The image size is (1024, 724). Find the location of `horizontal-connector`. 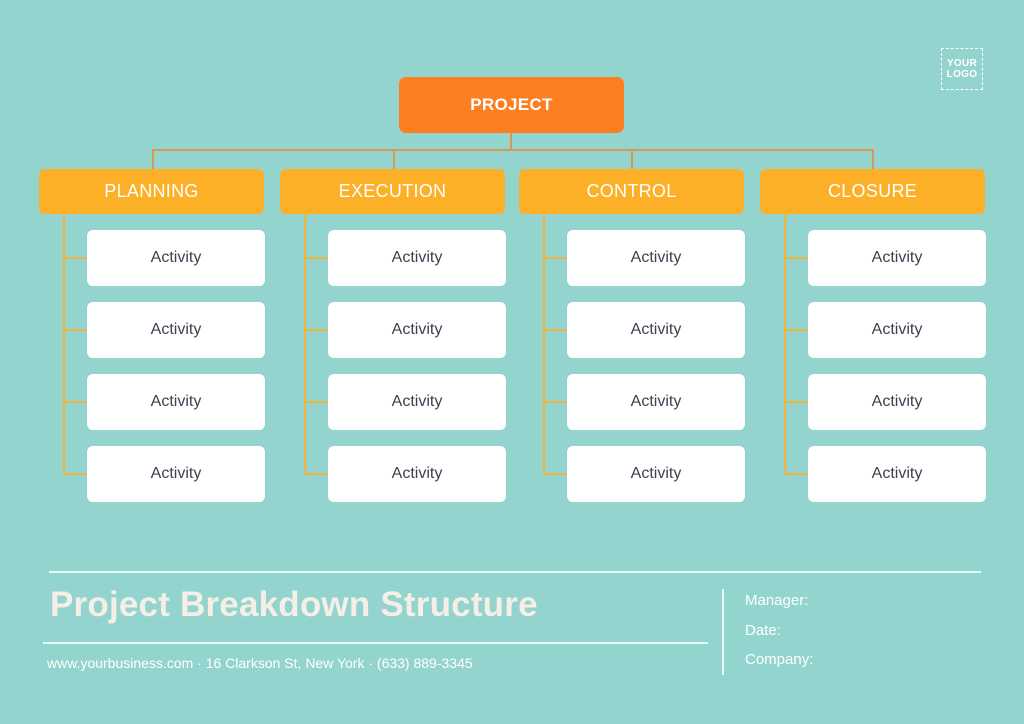

horizontal-connector is located at coordinates (512, 150).